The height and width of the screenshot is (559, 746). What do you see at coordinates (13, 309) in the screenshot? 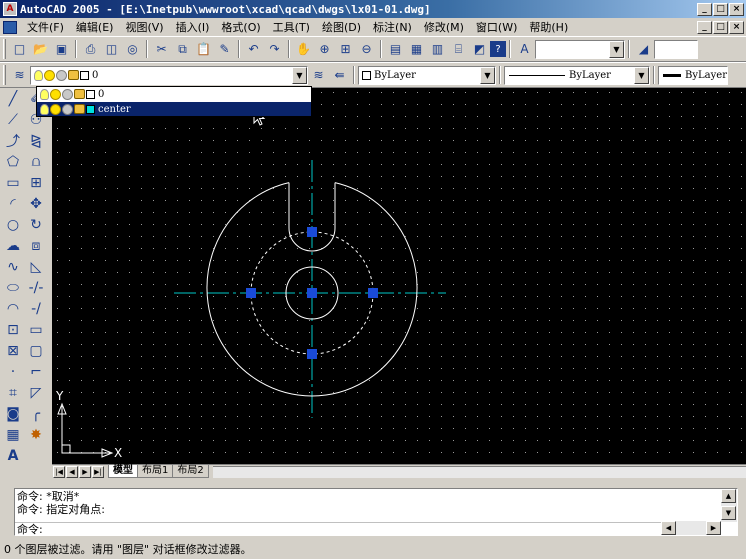
I see `ellipse-arc-icon: ◠` at bounding box center [13, 309].